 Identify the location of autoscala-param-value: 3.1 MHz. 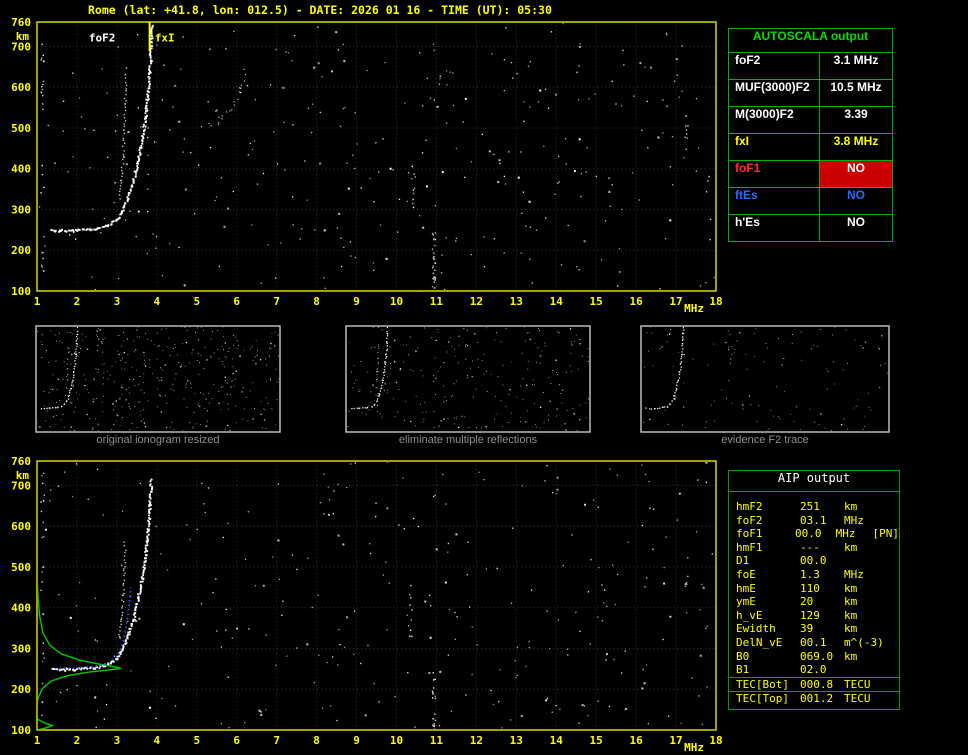
(855, 66).